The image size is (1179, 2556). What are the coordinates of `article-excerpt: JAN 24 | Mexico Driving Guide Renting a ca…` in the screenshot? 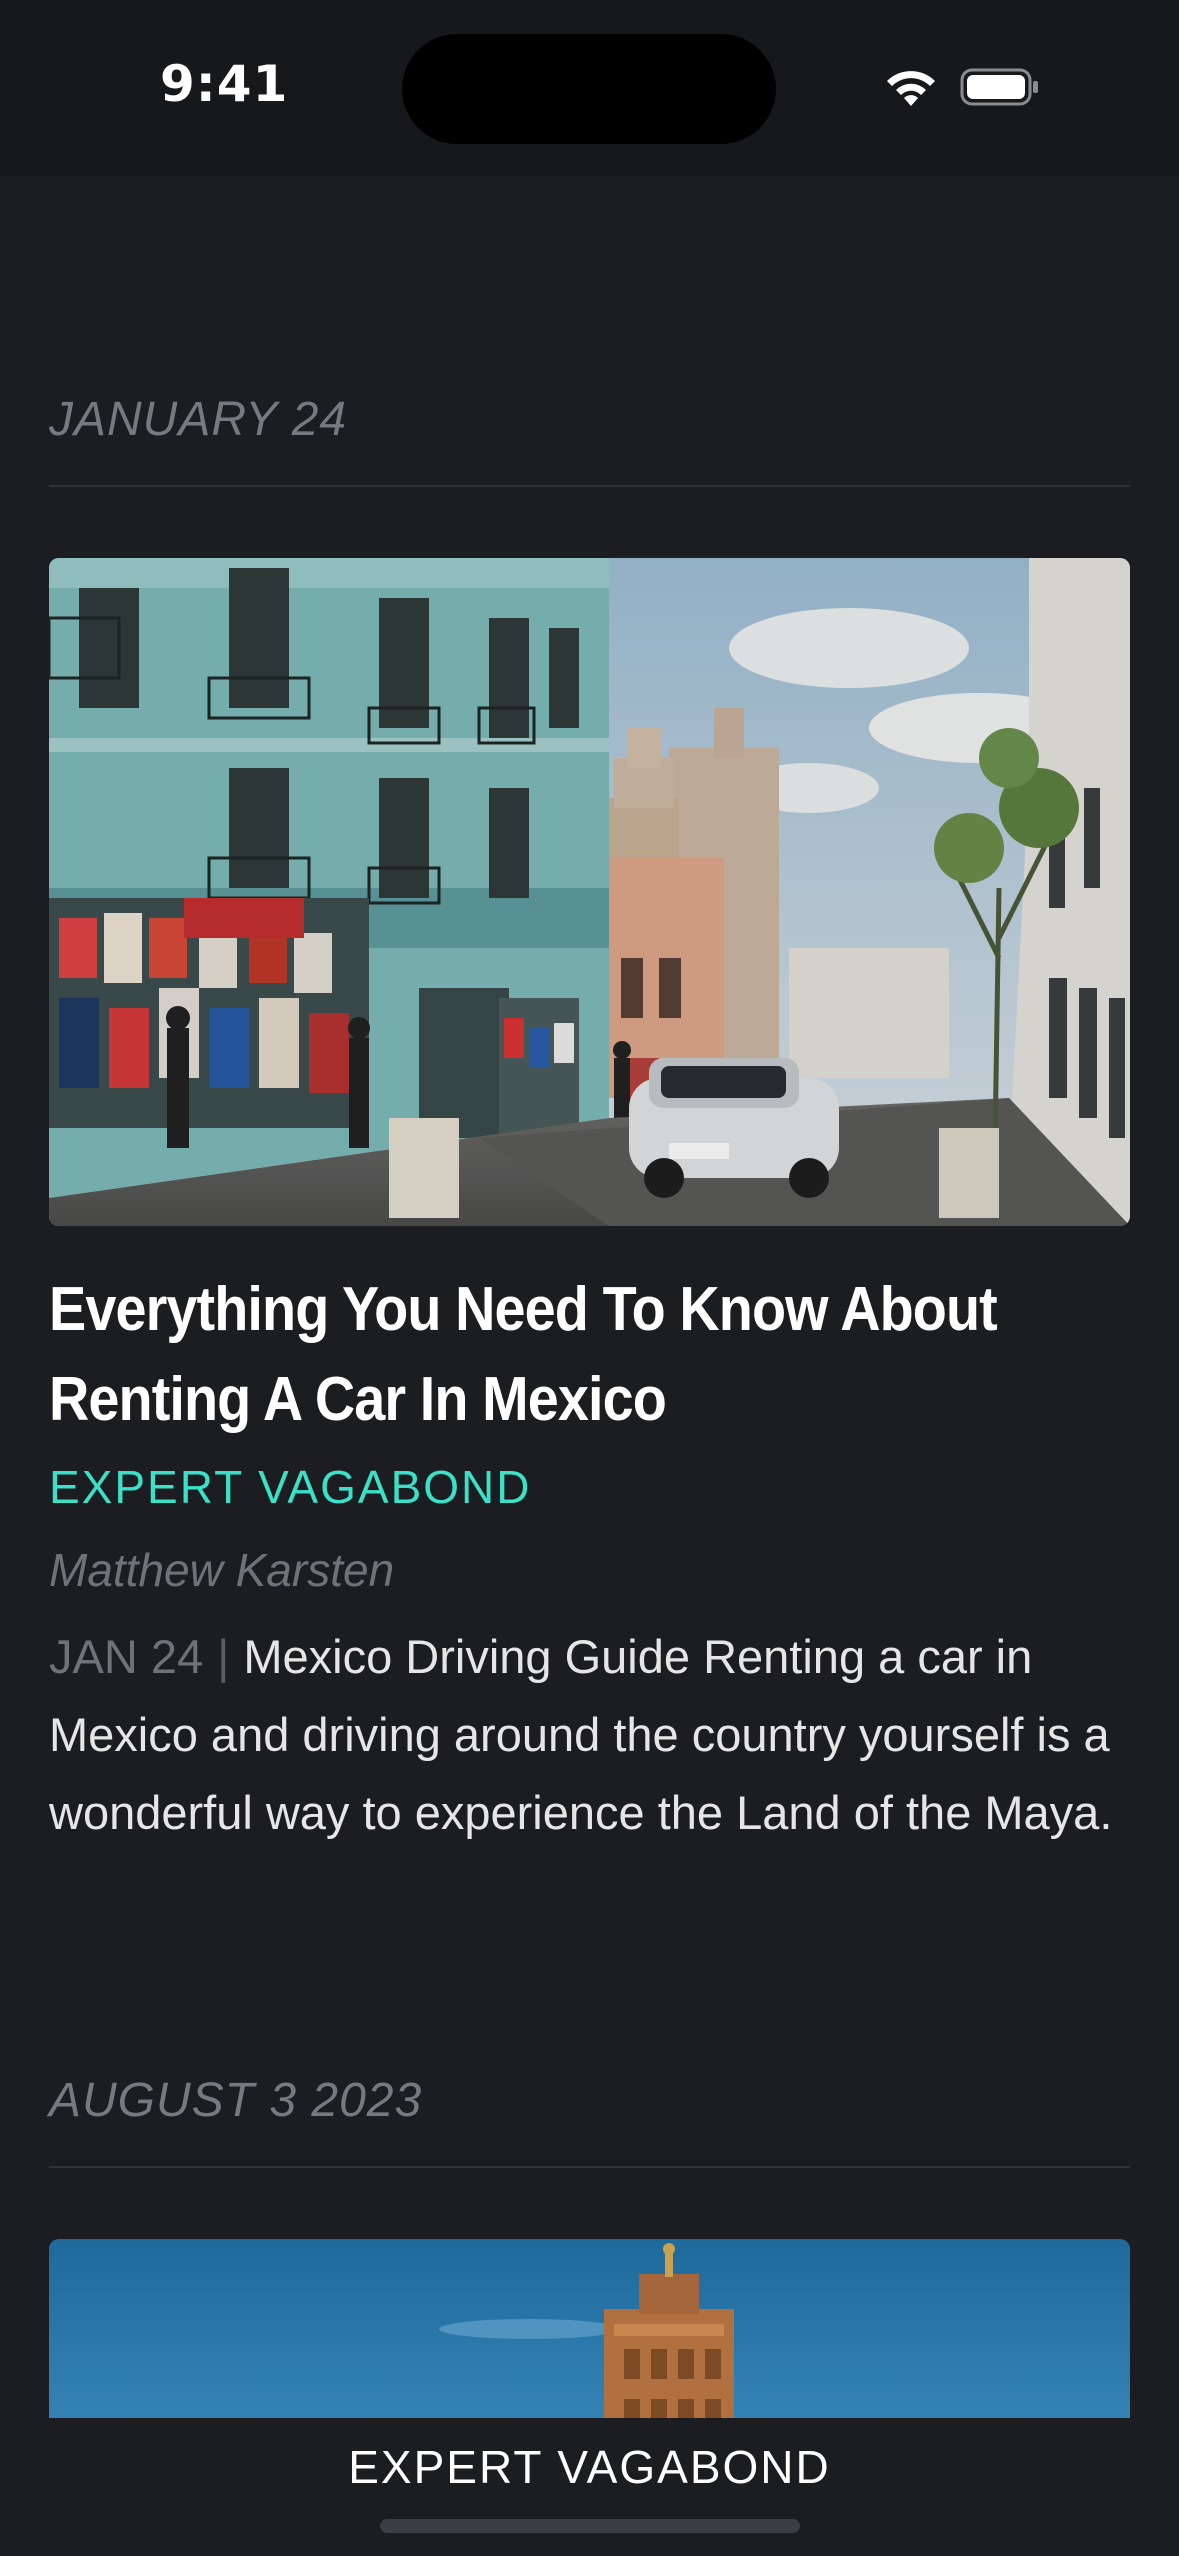 It's located at (594, 1735).